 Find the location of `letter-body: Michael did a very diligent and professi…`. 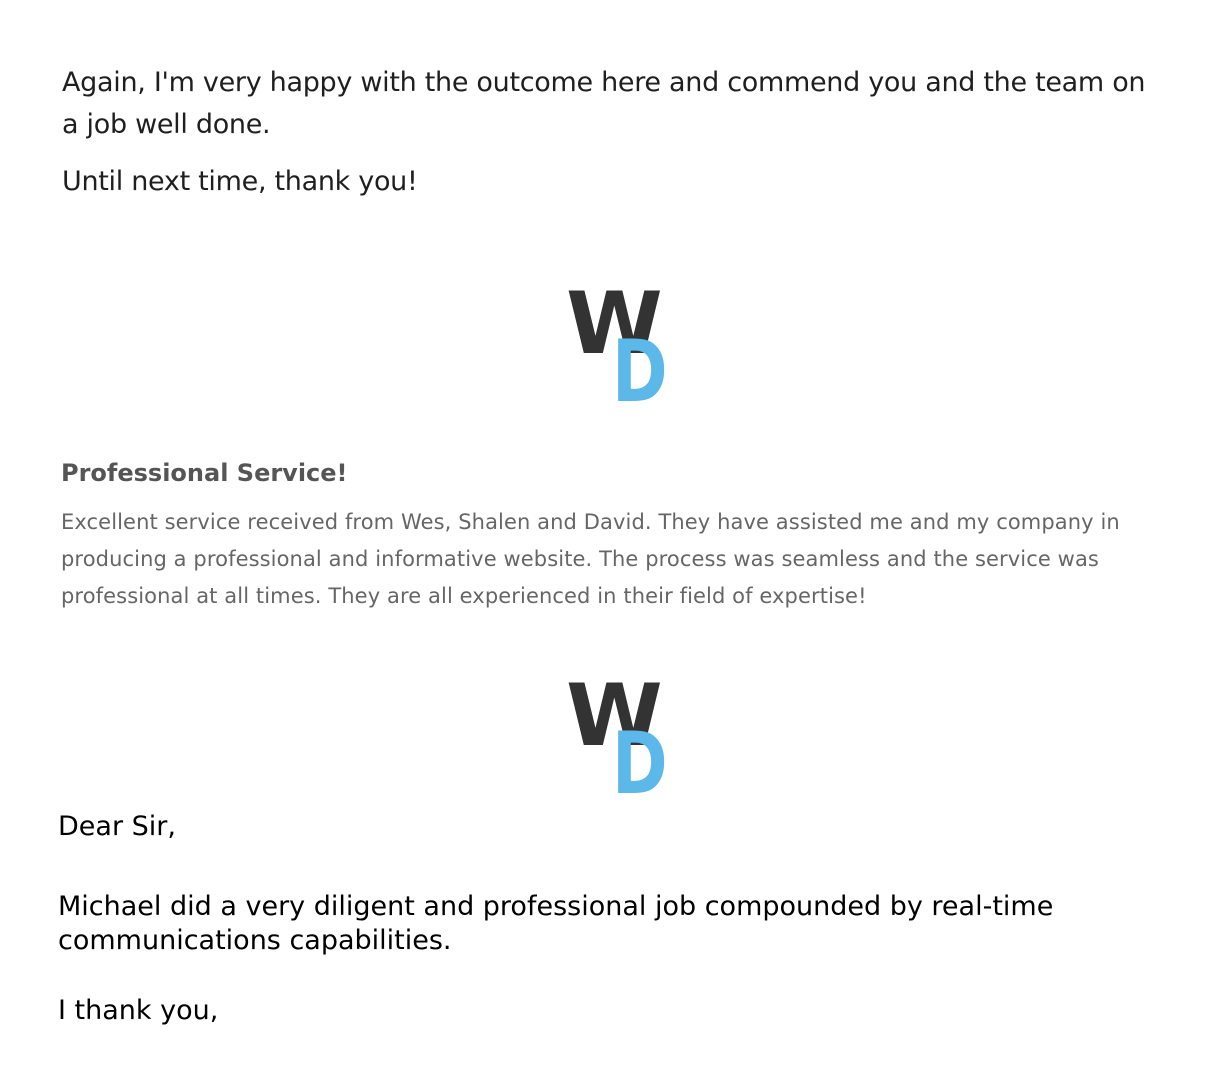

letter-body: Michael did a very diligent and professi… is located at coordinates (556, 923).